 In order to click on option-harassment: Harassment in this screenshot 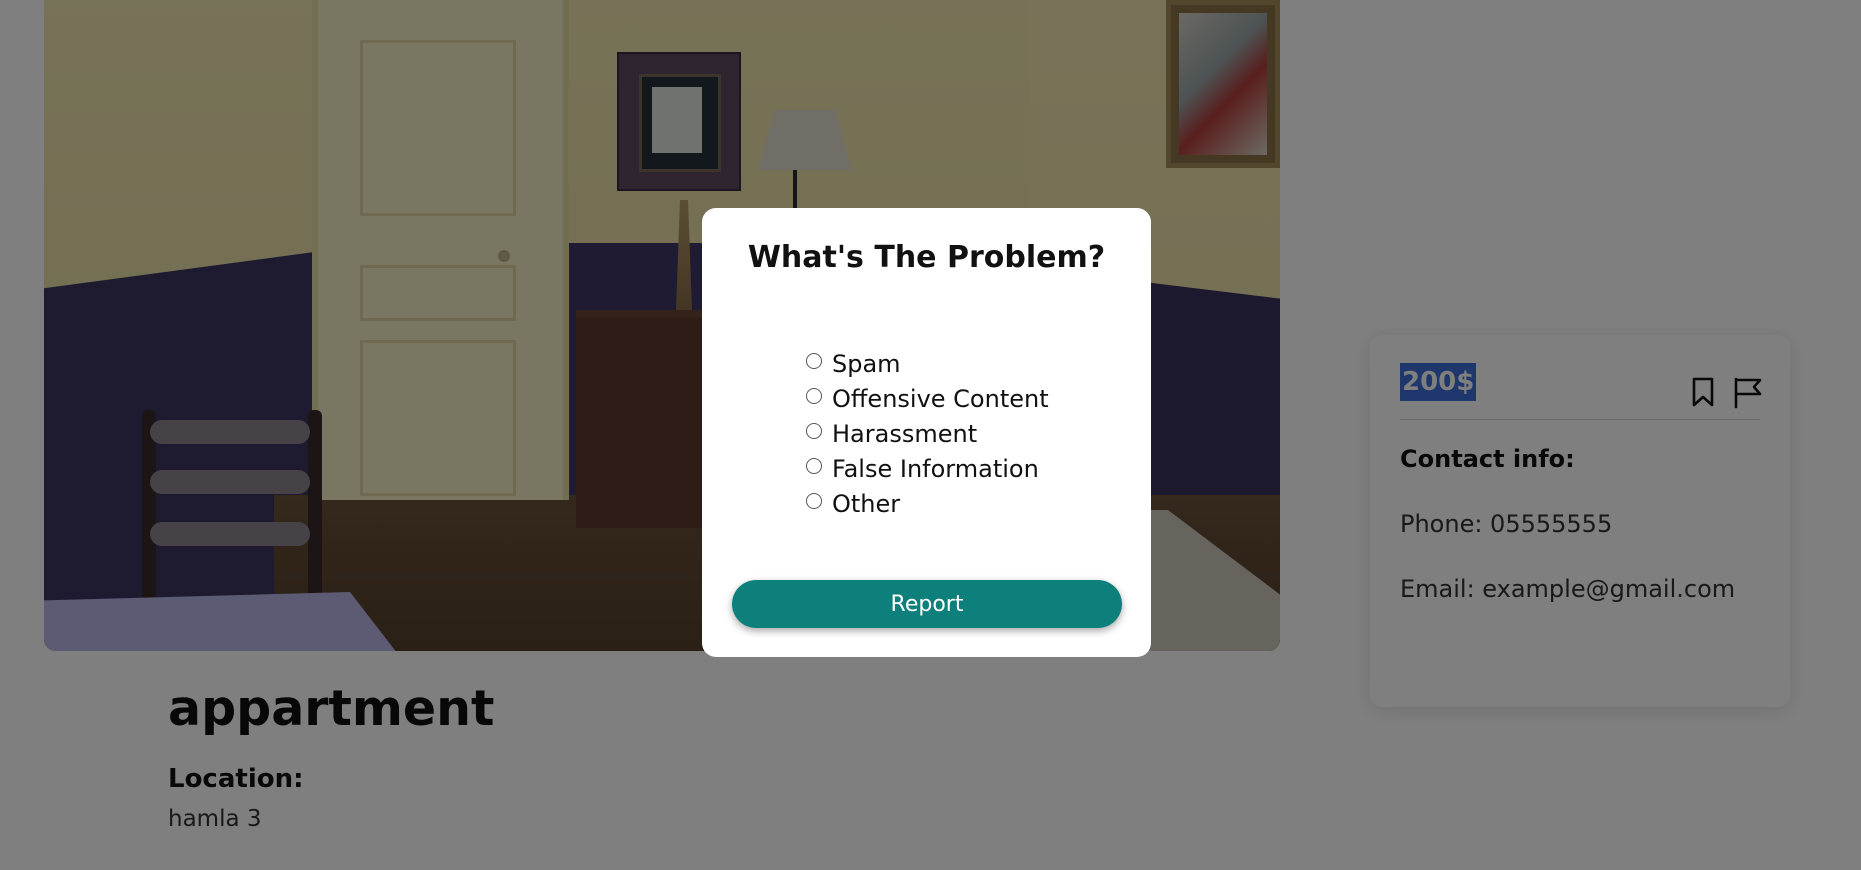, I will do `click(927, 433)`.